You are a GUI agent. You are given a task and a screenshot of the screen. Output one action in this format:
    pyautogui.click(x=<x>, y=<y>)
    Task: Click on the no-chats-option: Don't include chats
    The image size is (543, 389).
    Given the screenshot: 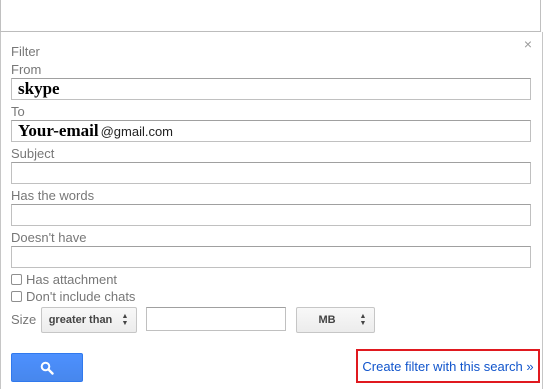 What is the action you would take?
    pyautogui.click(x=73, y=296)
    